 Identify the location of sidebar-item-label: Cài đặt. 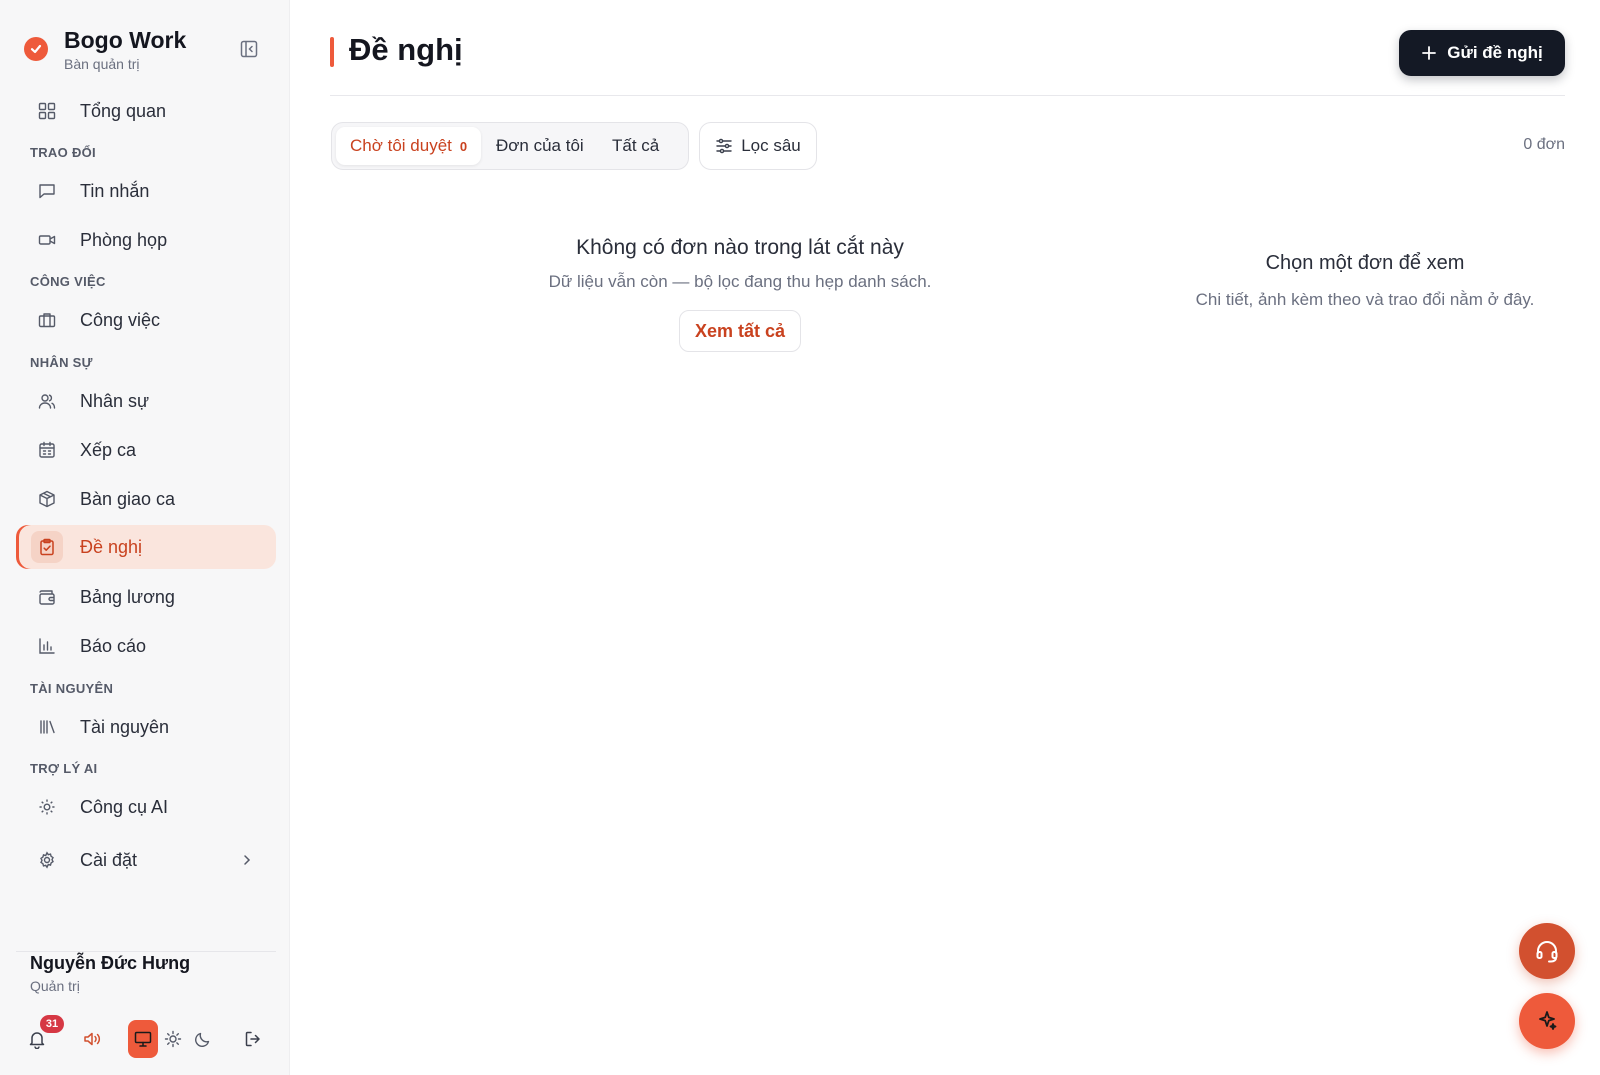
(109, 859).